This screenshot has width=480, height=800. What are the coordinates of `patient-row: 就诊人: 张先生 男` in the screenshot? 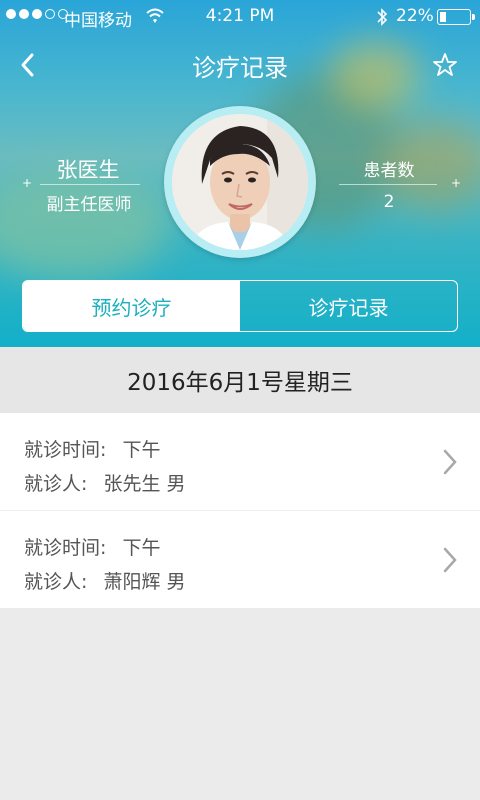 It's located at (105, 482).